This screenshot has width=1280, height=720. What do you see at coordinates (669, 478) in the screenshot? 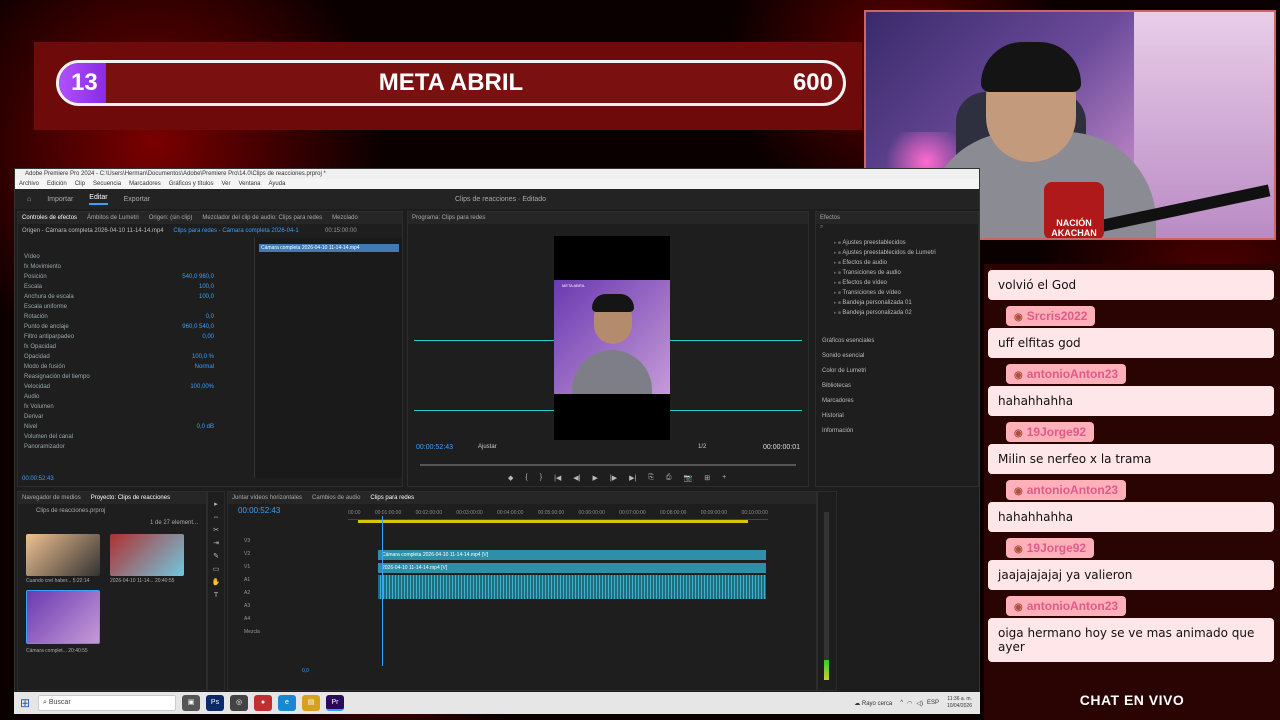
I see `transport-control-9: ⎙` at bounding box center [669, 478].